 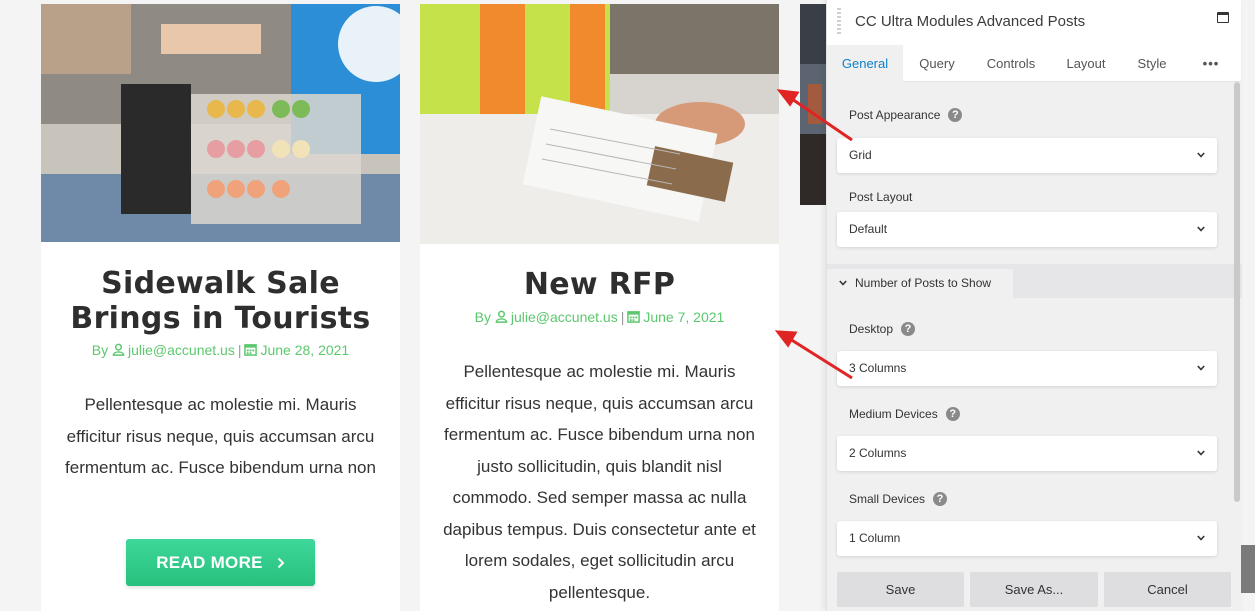 What do you see at coordinates (1027, 453) in the screenshot?
I see `medium-columns-select: 2 Columns` at bounding box center [1027, 453].